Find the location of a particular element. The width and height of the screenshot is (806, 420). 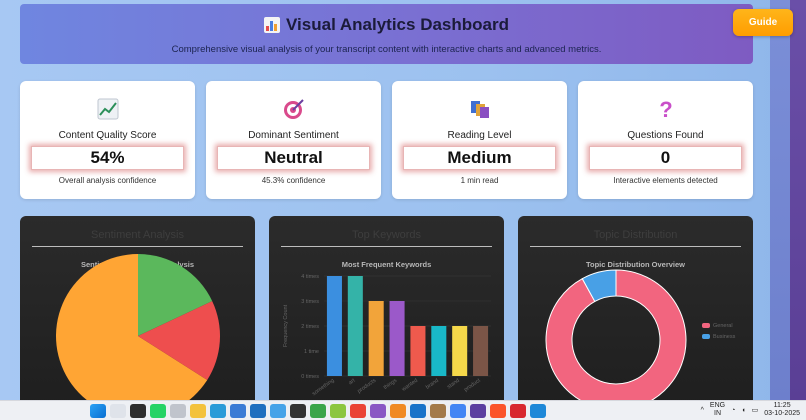

y-axis-label: Frequency Count is located at coordinates (286, 325).